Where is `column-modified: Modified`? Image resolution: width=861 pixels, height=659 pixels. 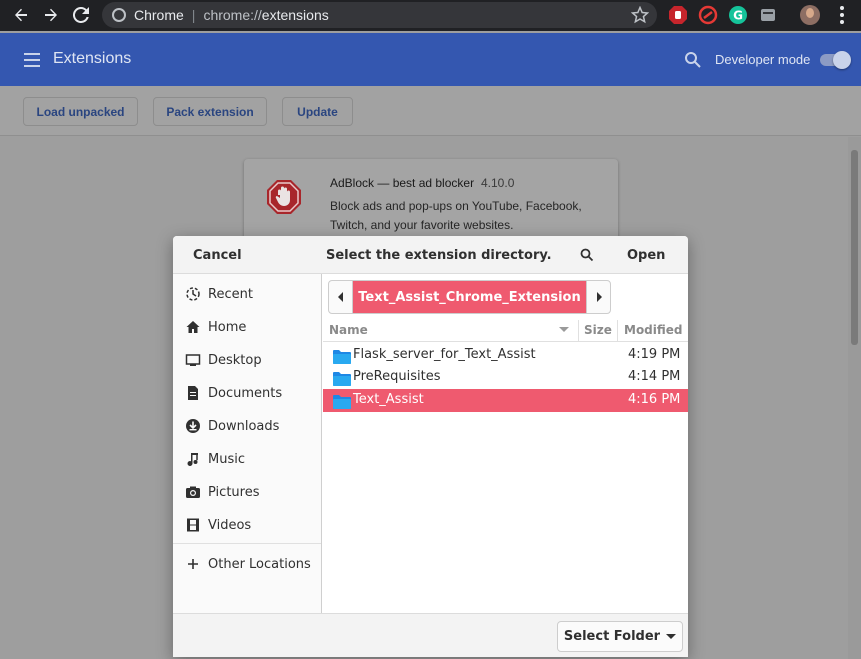
column-modified: Modified is located at coordinates (653, 330).